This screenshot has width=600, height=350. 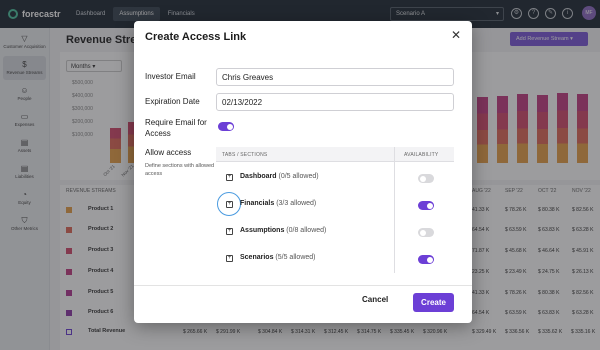 What do you see at coordinates (176, 128) in the screenshot?
I see `require-email-label: Require Email for Access` at bounding box center [176, 128].